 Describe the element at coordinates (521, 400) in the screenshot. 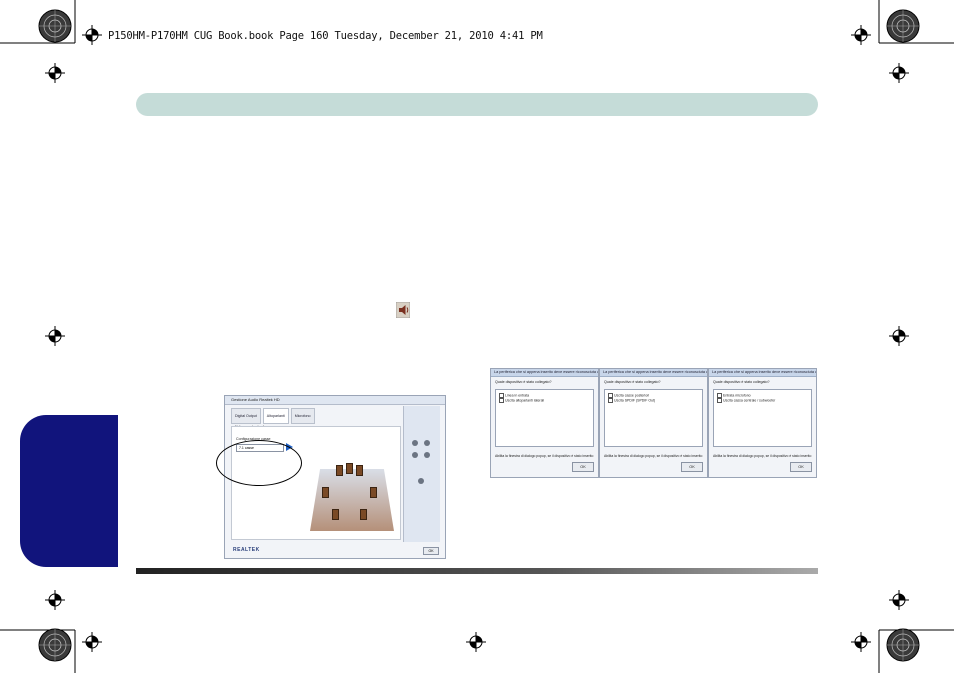

I see `list-item: Uscita altoparlanti laterali` at that location.